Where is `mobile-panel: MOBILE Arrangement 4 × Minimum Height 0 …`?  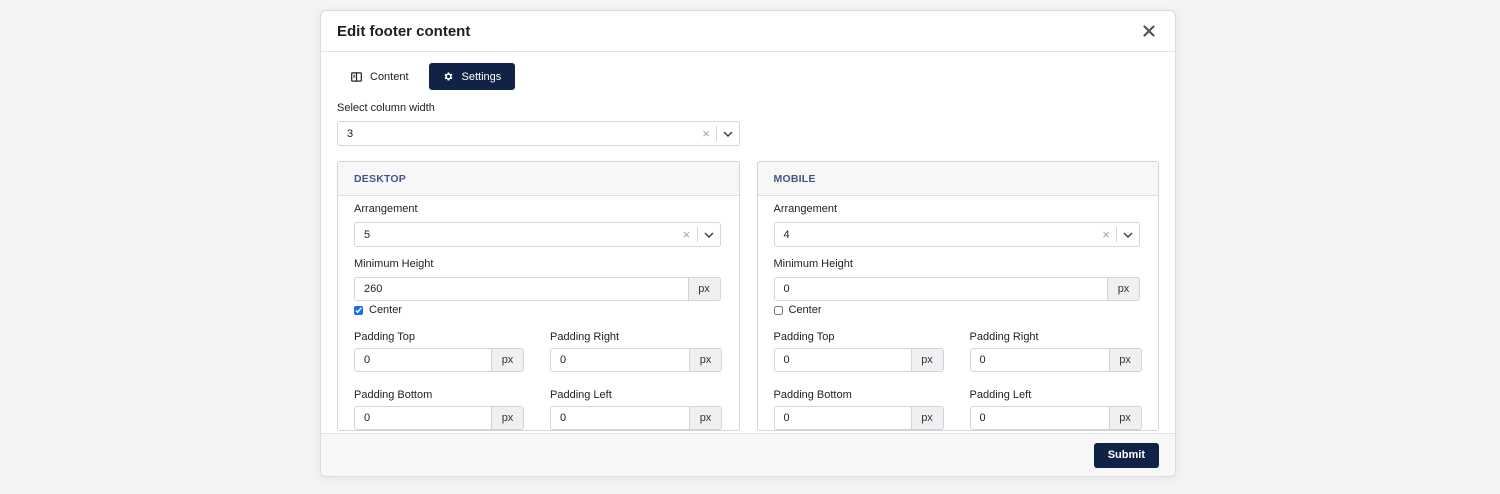
mobile-panel: MOBILE Arrangement 4 × Minimum Height 0 … is located at coordinates (957, 296).